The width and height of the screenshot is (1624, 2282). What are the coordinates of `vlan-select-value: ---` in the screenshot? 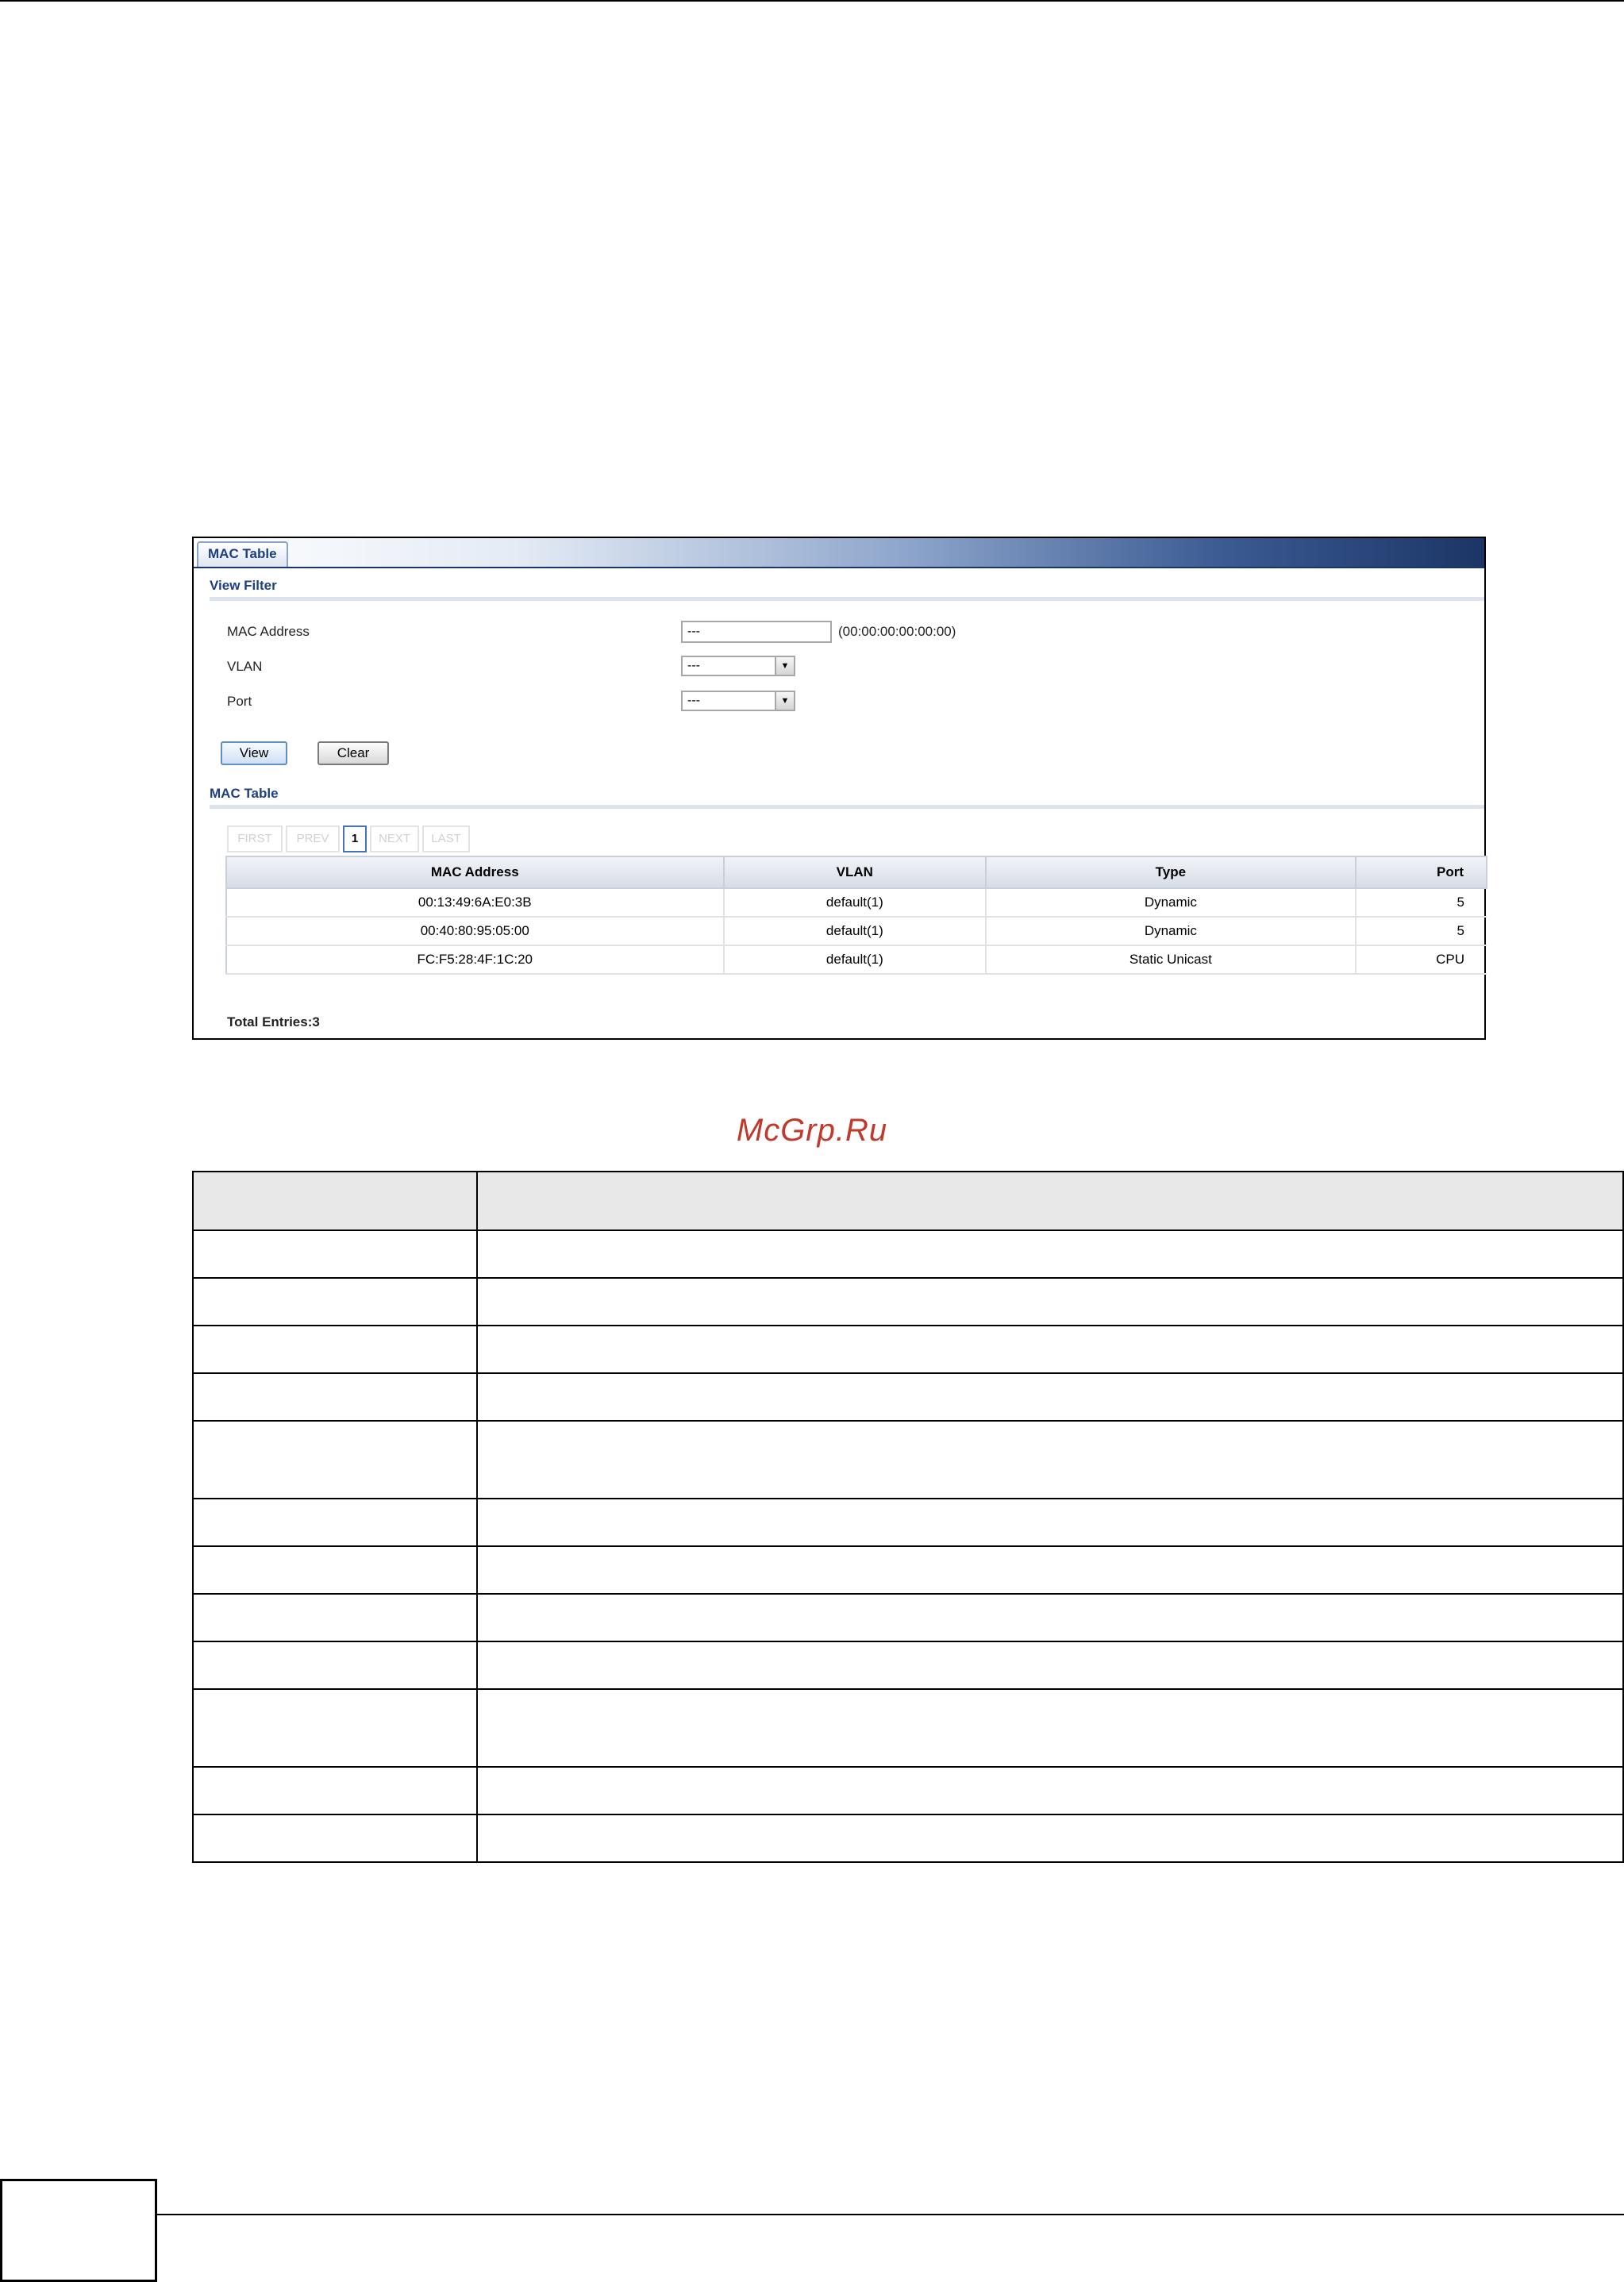 It's located at (693, 665).